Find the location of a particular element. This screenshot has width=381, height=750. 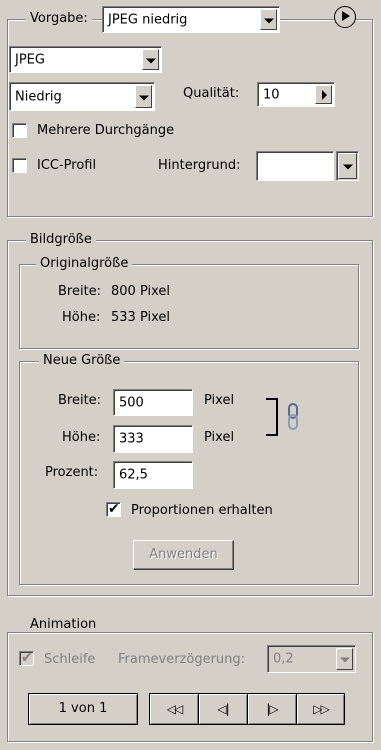

new-height-value: 333 is located at coordinates (131, 439).